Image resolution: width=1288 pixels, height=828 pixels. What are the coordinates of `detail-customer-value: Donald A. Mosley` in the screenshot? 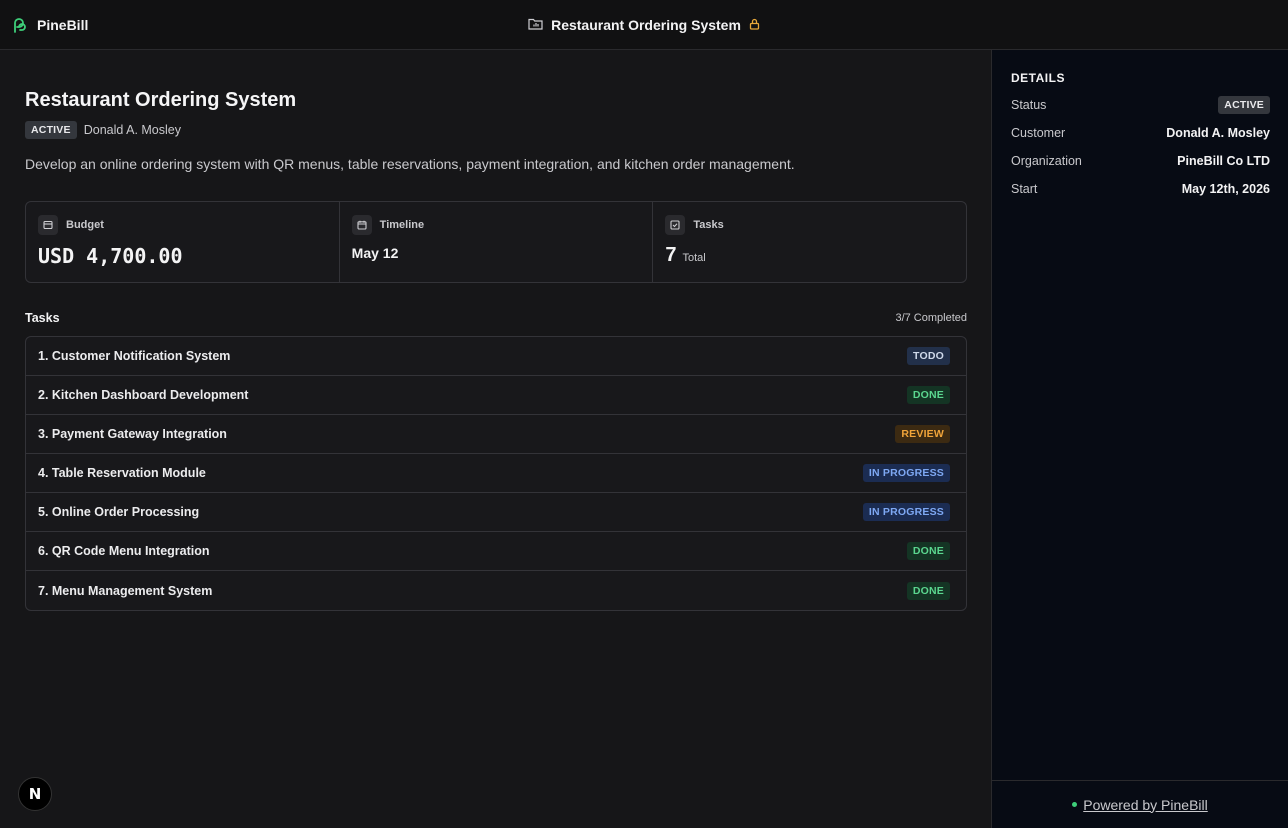 It's located at (1218, 133).